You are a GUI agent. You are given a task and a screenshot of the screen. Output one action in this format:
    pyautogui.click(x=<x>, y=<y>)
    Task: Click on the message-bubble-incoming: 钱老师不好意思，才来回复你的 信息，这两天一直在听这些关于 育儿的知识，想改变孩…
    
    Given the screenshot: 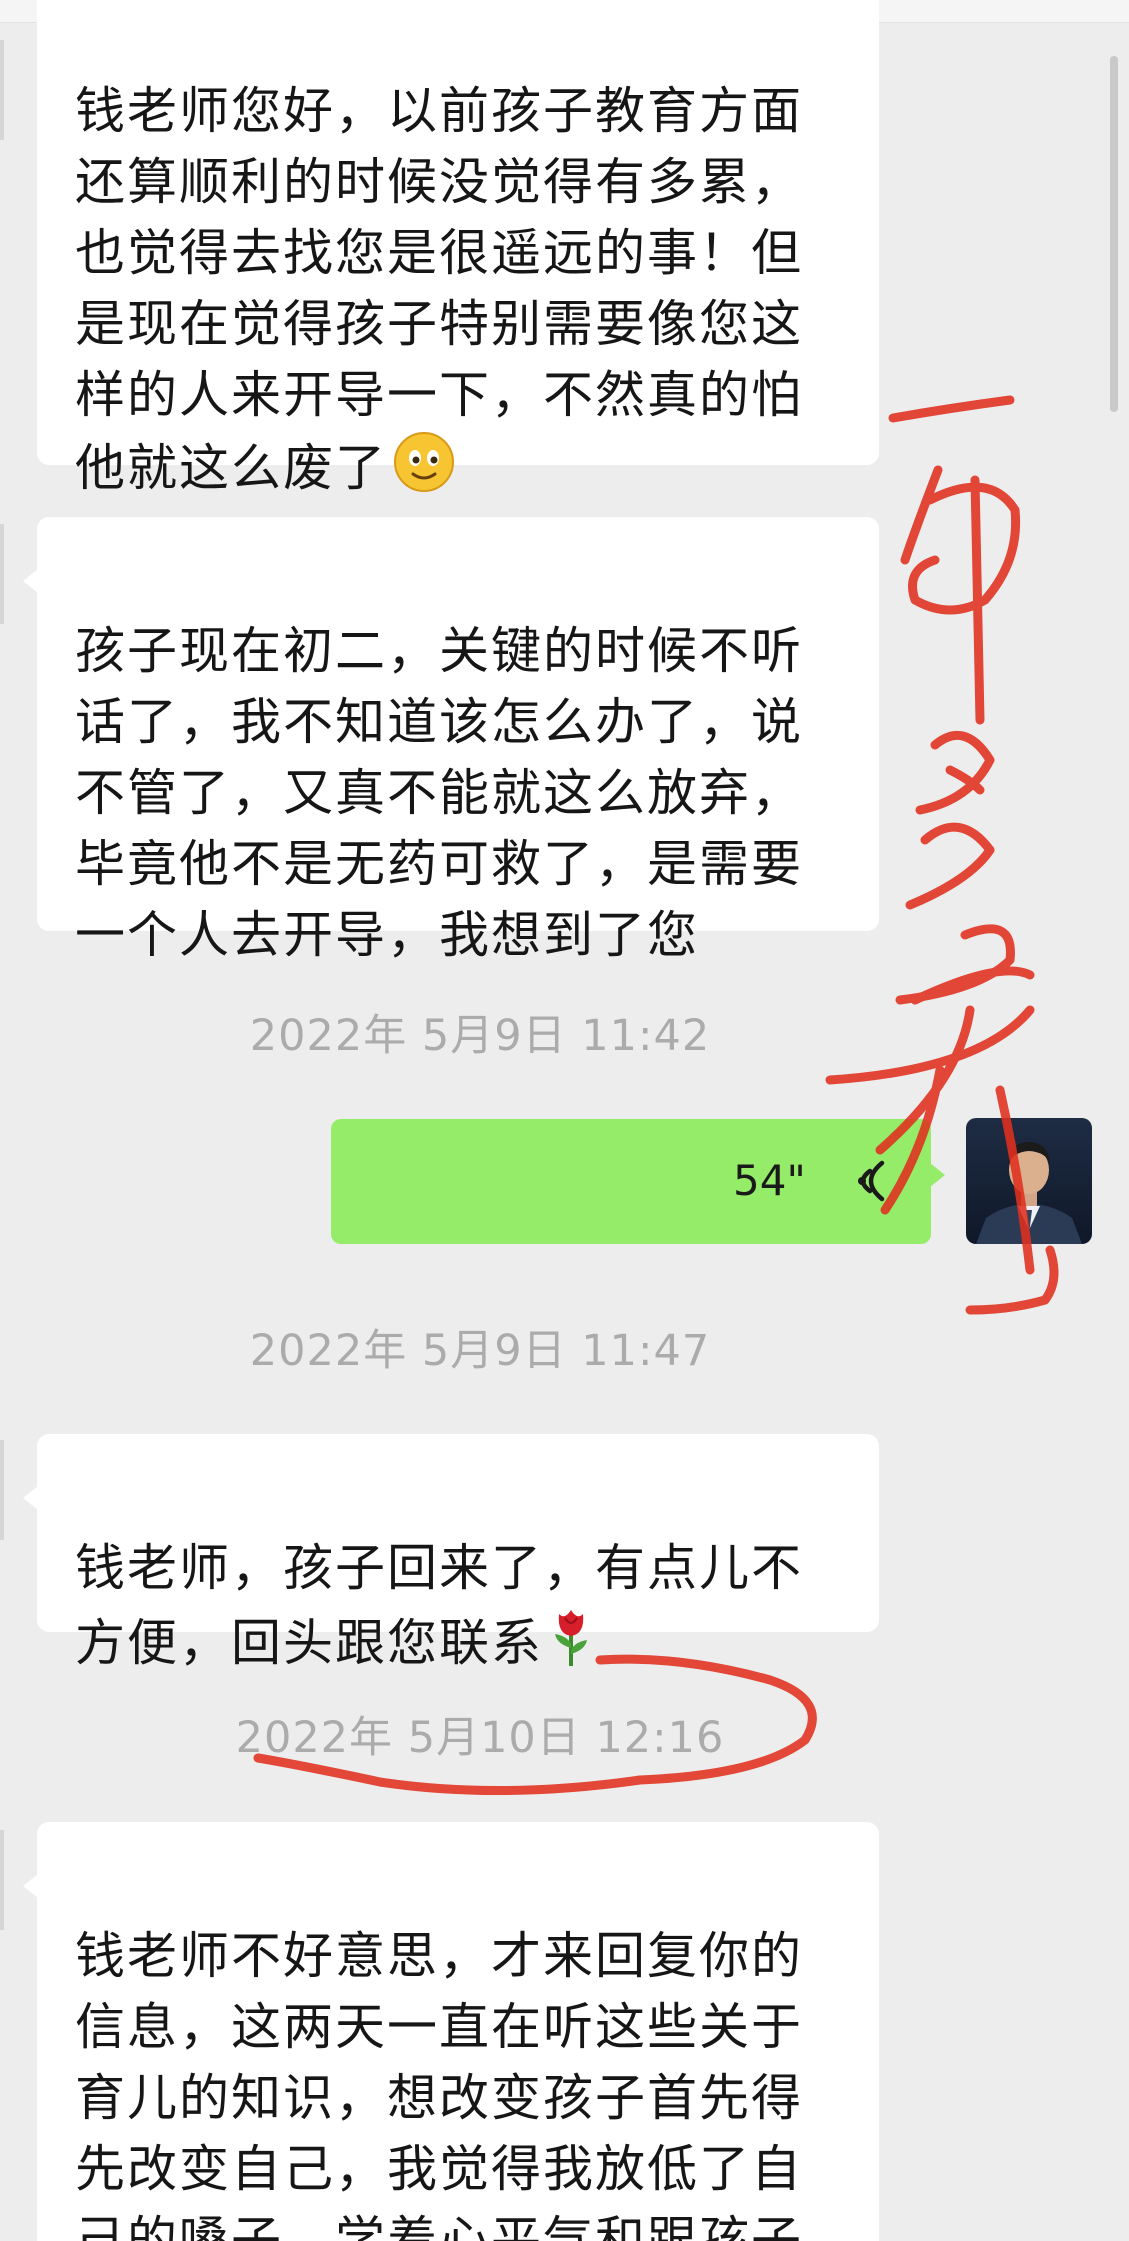 What is the action you would take?
    pyautogui.click(x=451, y=2031)
    